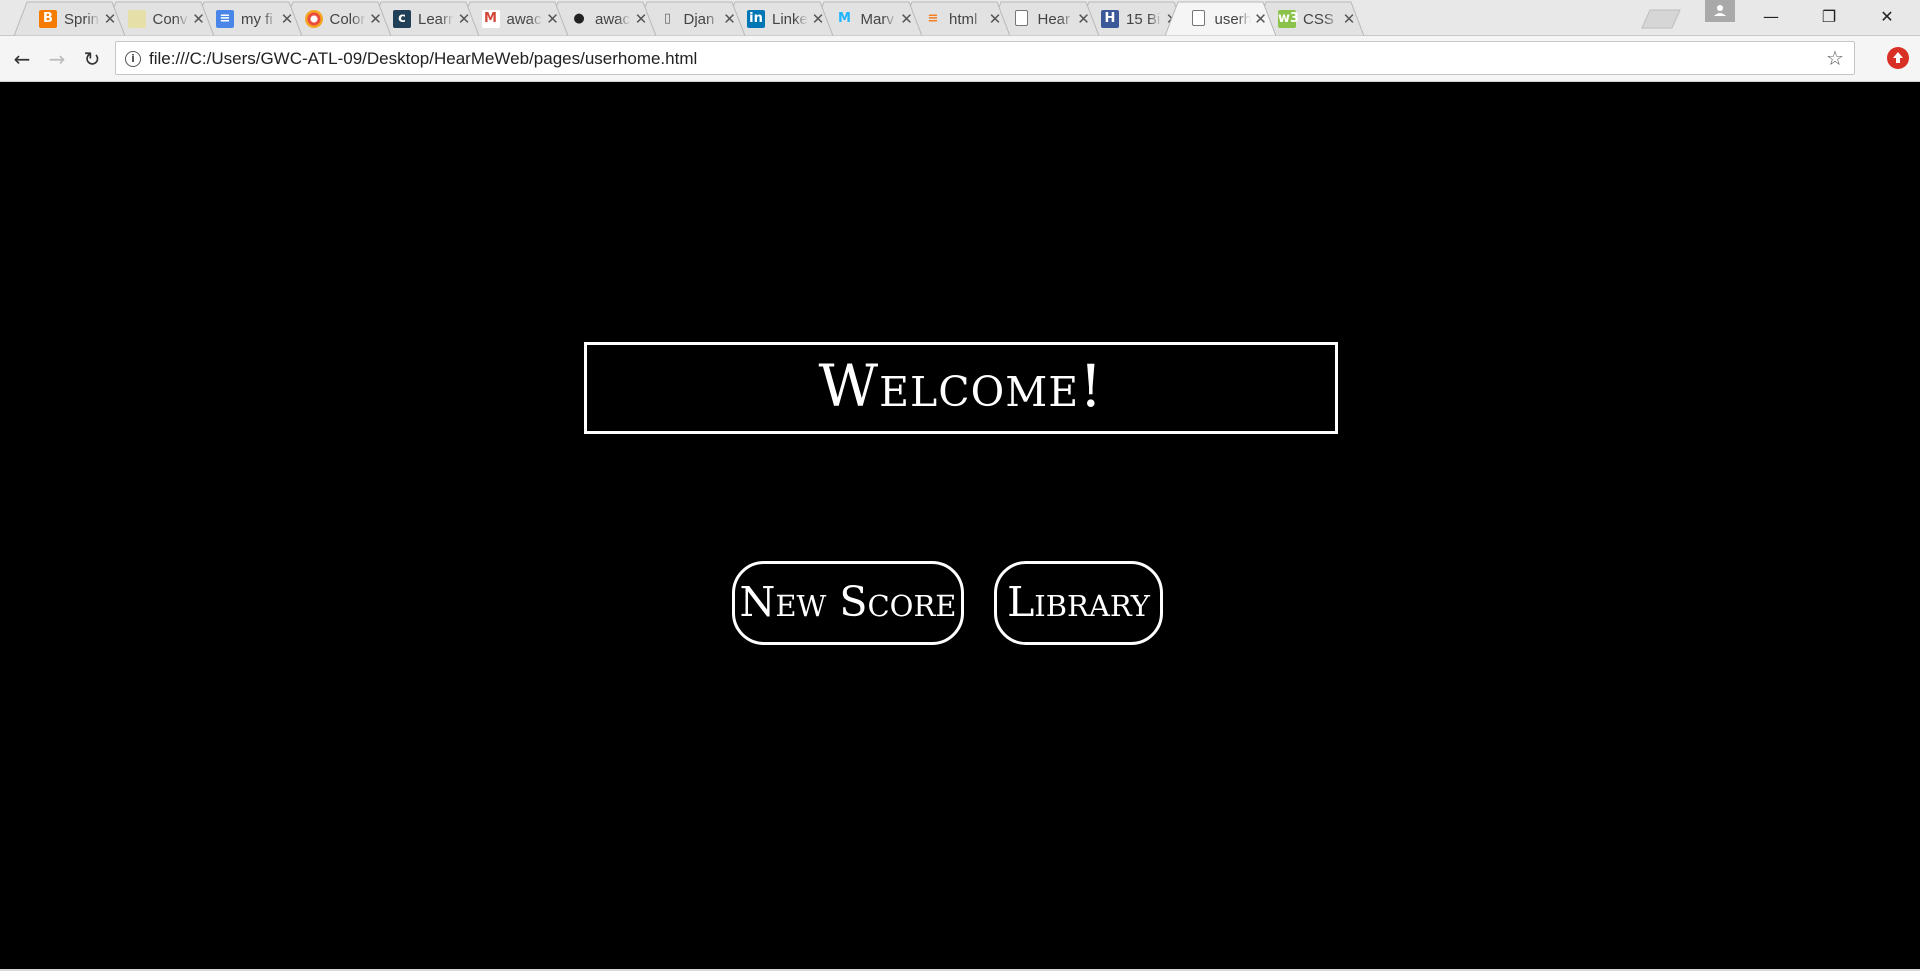  I want to click on back-button: ←, so click(22, 59).